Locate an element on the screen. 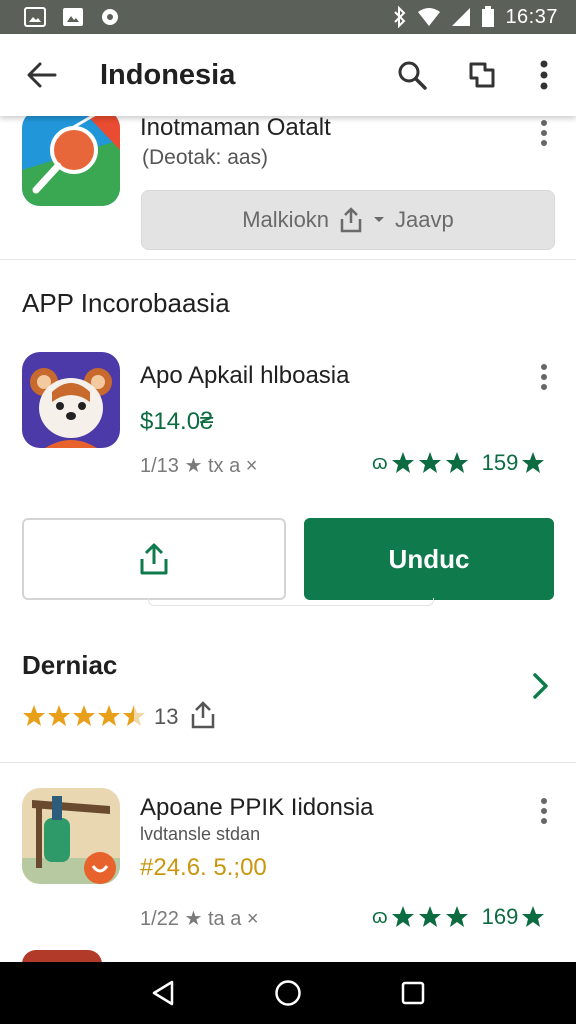 This screenshot has height=1024, width=576. featured-app-name: Apo Apkail hlboasia is located at coordinates (245, 375).